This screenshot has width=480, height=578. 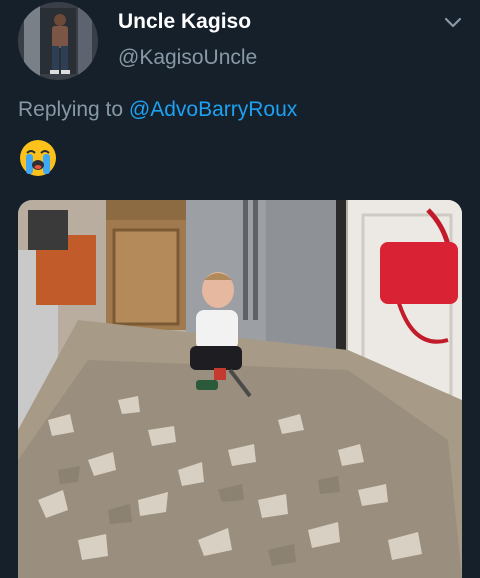 I want to click on replying-to-line: Replying to @AdvoBarryRoux, so click(x=157, y=110).